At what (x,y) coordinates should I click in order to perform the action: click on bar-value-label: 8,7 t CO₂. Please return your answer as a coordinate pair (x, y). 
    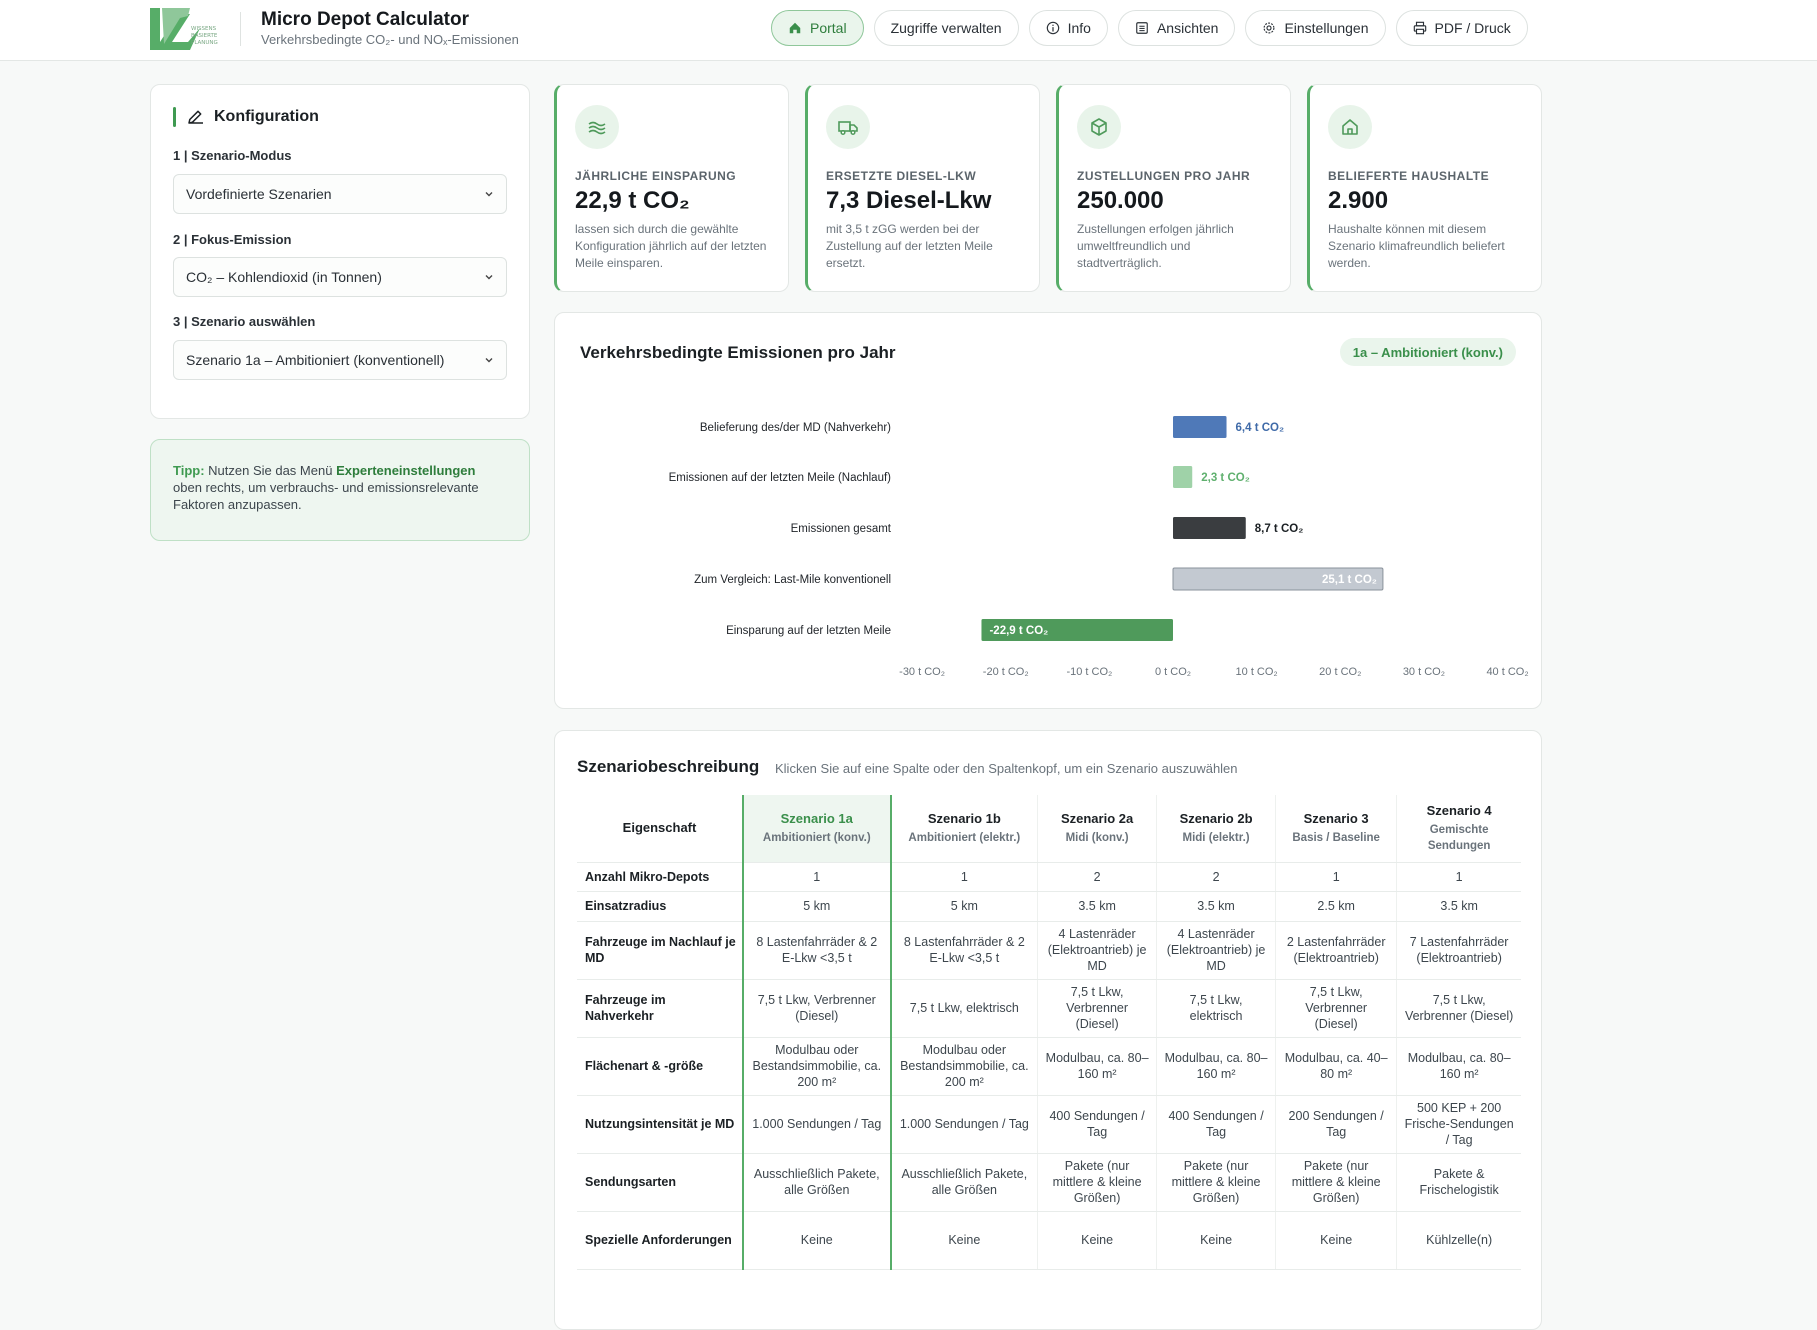
    Looking at the image, I should click on (1279, 529).